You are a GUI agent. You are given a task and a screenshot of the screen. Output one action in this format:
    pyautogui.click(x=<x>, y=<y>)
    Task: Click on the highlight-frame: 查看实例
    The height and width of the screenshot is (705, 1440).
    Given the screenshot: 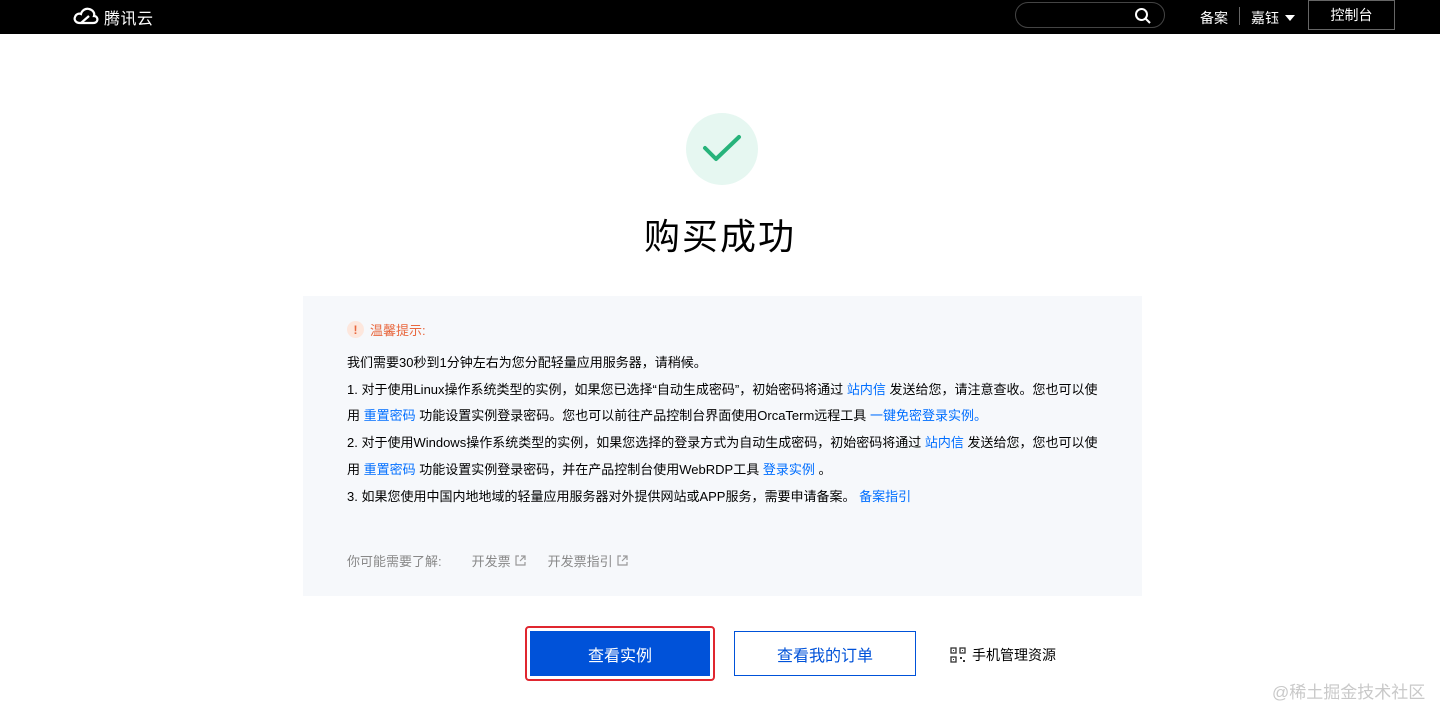 What is the action you would take?
    pyautogui.click(x=620, y=653)
    